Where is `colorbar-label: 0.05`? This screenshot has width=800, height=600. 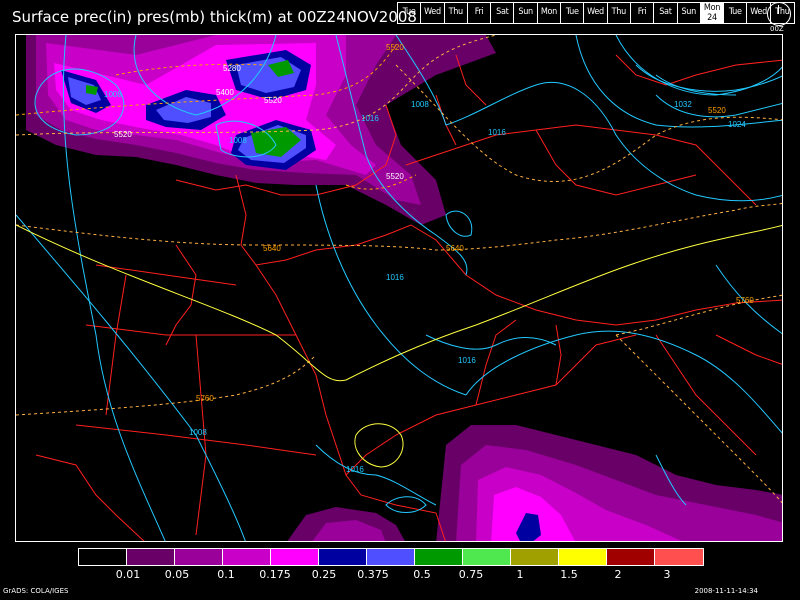
colorbar-label: 0.05 is located at coordinates (177, 574).